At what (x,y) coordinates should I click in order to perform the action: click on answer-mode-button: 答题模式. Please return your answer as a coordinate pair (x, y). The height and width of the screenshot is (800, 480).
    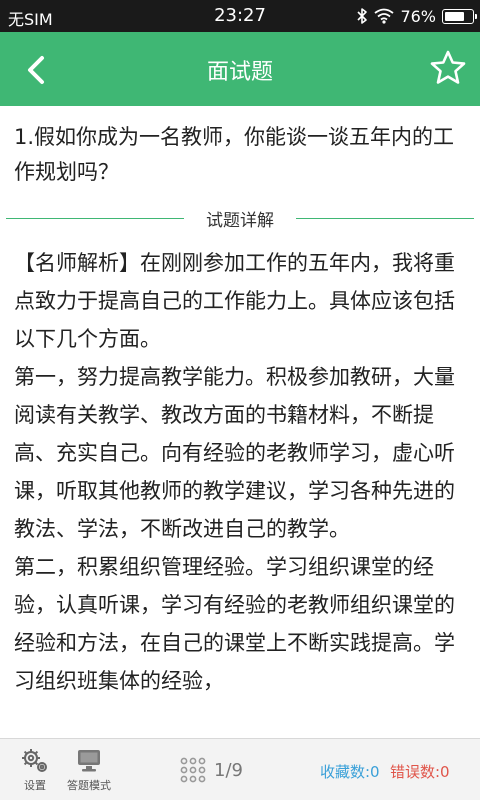
    Looking at the image, I should click on (89, 770).